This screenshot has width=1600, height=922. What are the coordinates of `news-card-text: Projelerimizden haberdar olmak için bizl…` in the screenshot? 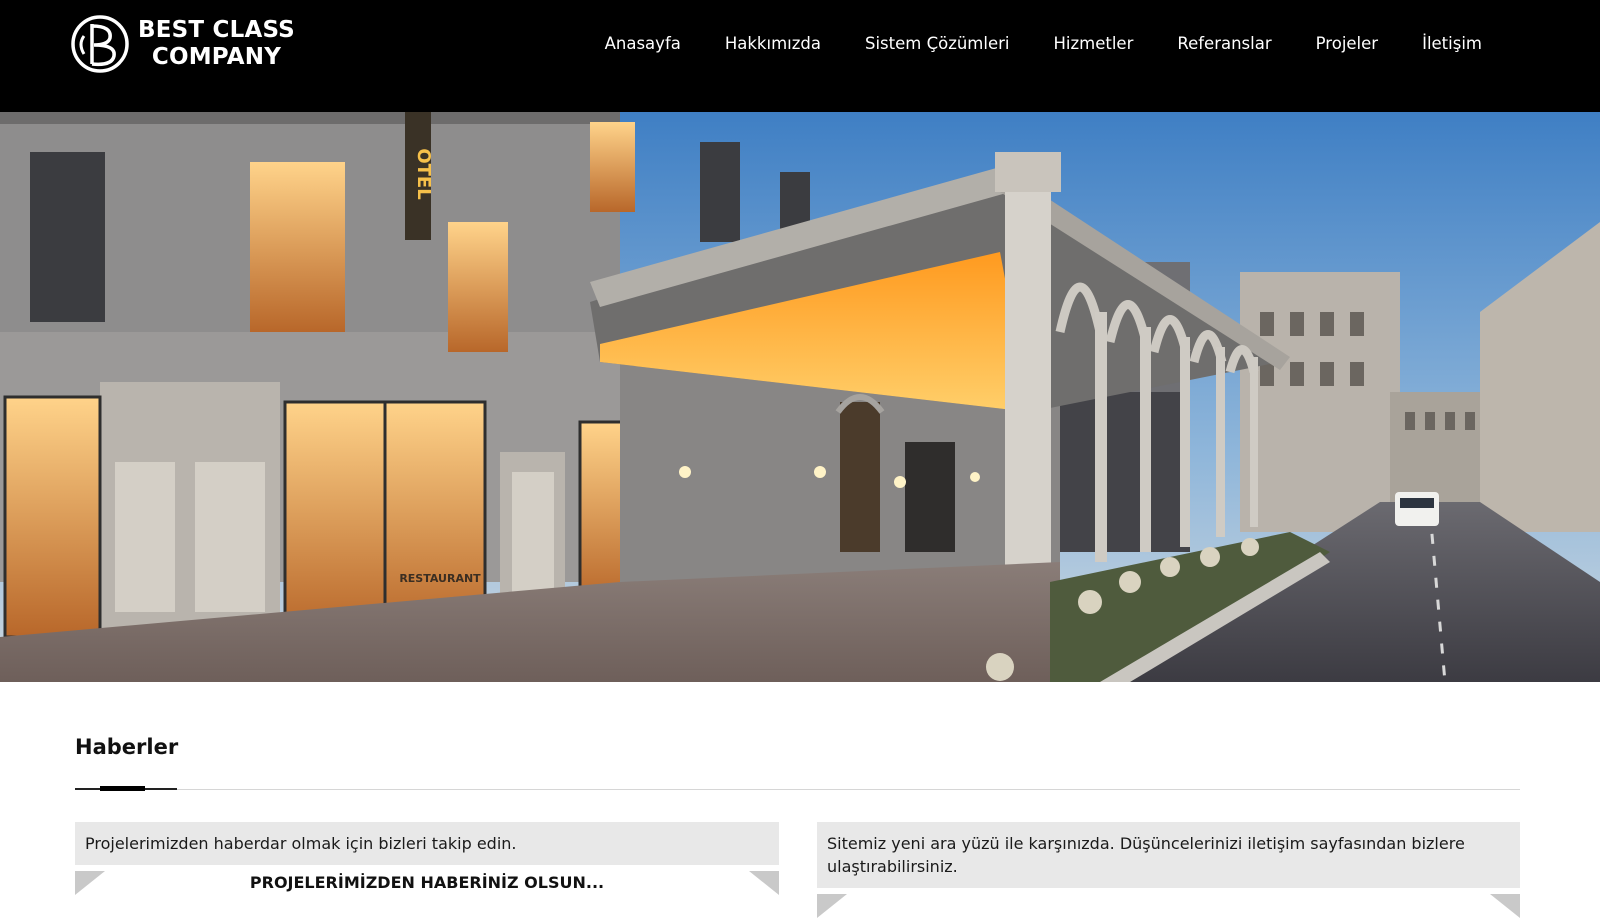 It's located at (427, 843).